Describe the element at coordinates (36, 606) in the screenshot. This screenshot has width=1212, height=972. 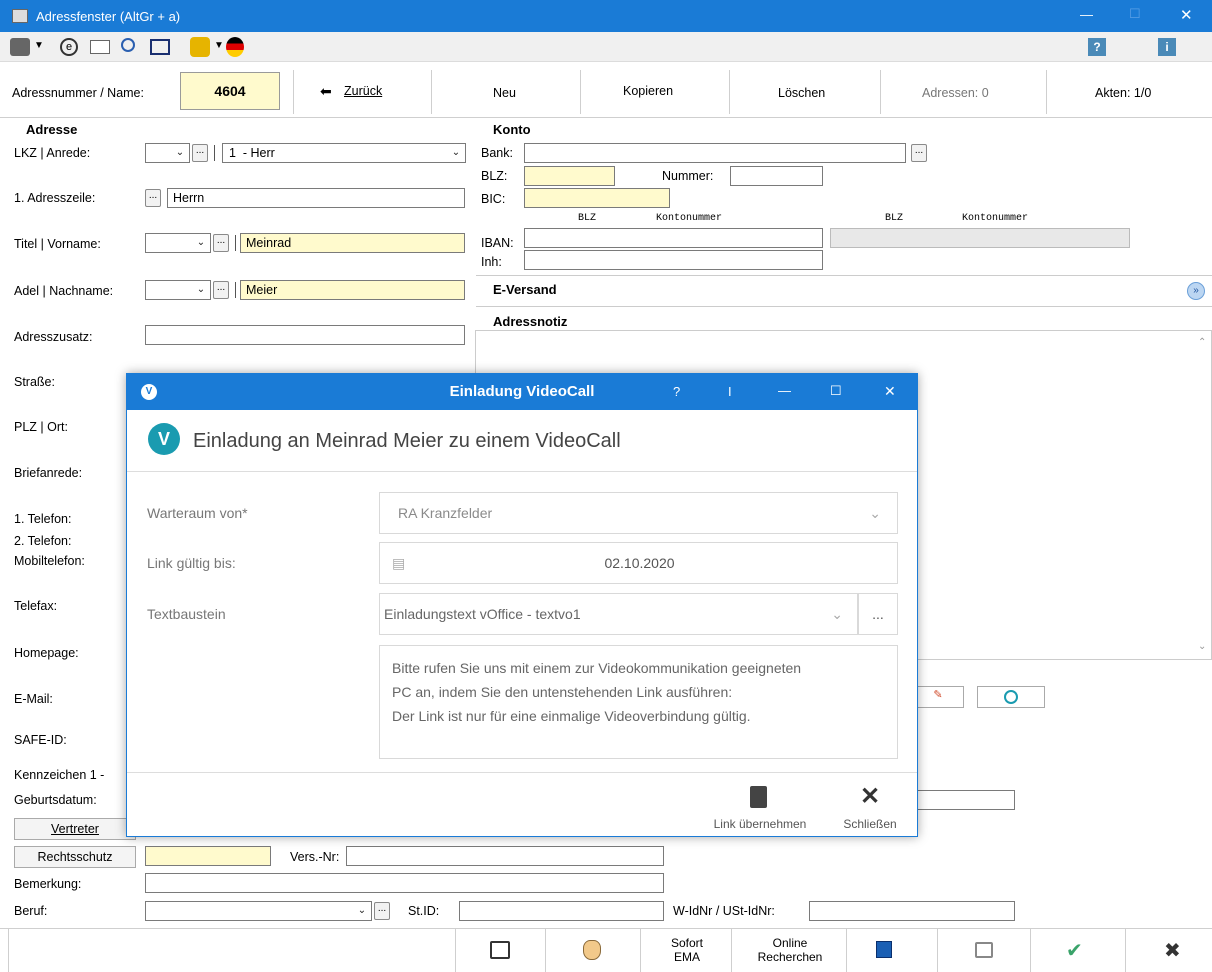
I see `telefax-label: Telefax:` at that location.